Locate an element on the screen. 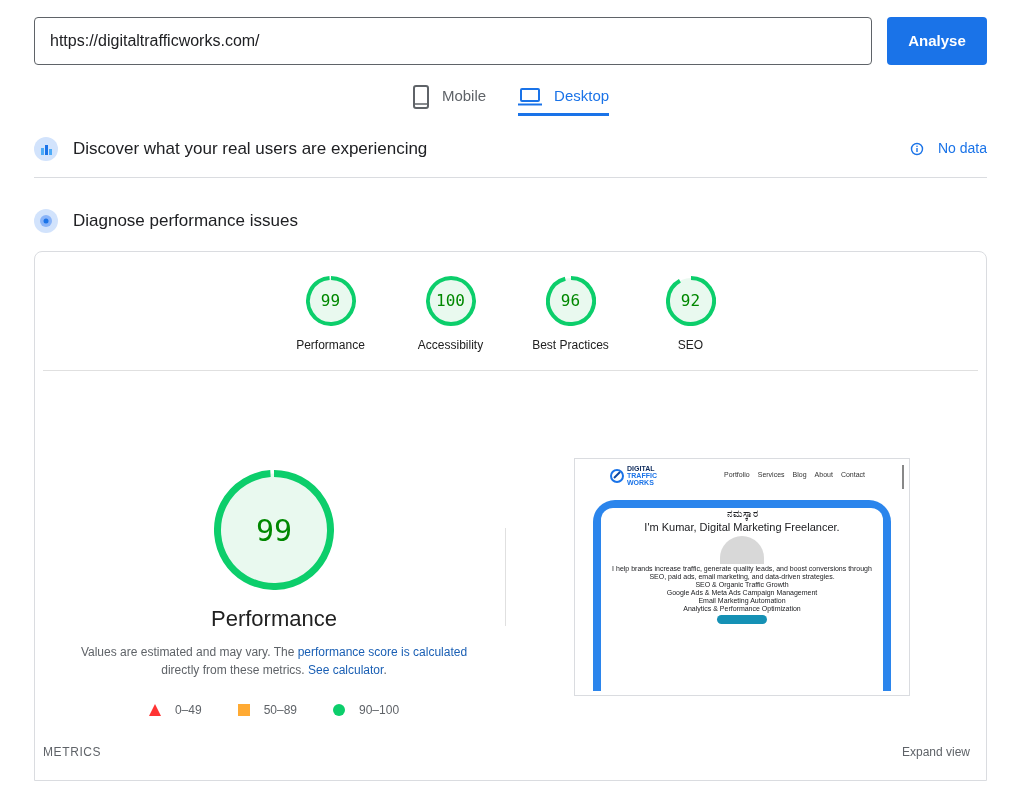 The height and width of the screenshot is (795, 1021). section-title: Discover what your real users are experiencing is located at coordinates (251, 148).